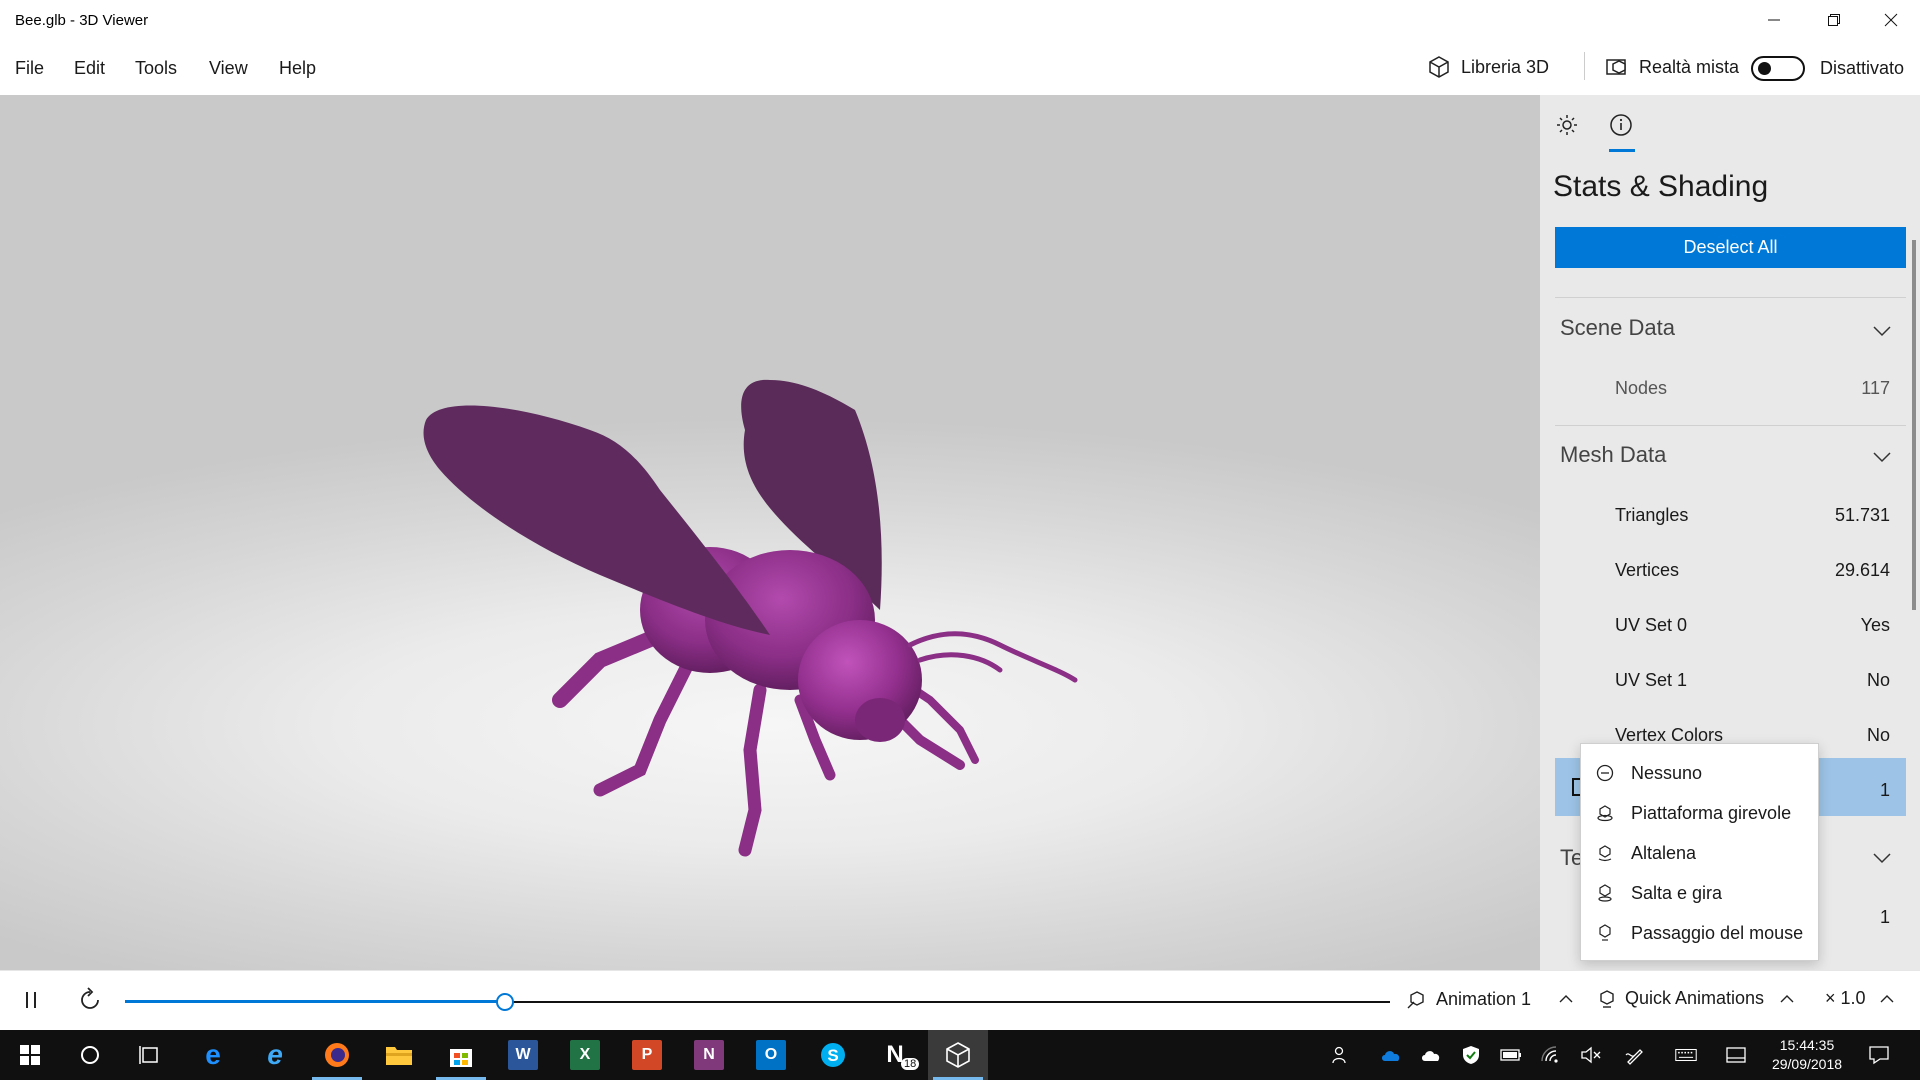  I want to click on people-icon, so click(1341, 1055).